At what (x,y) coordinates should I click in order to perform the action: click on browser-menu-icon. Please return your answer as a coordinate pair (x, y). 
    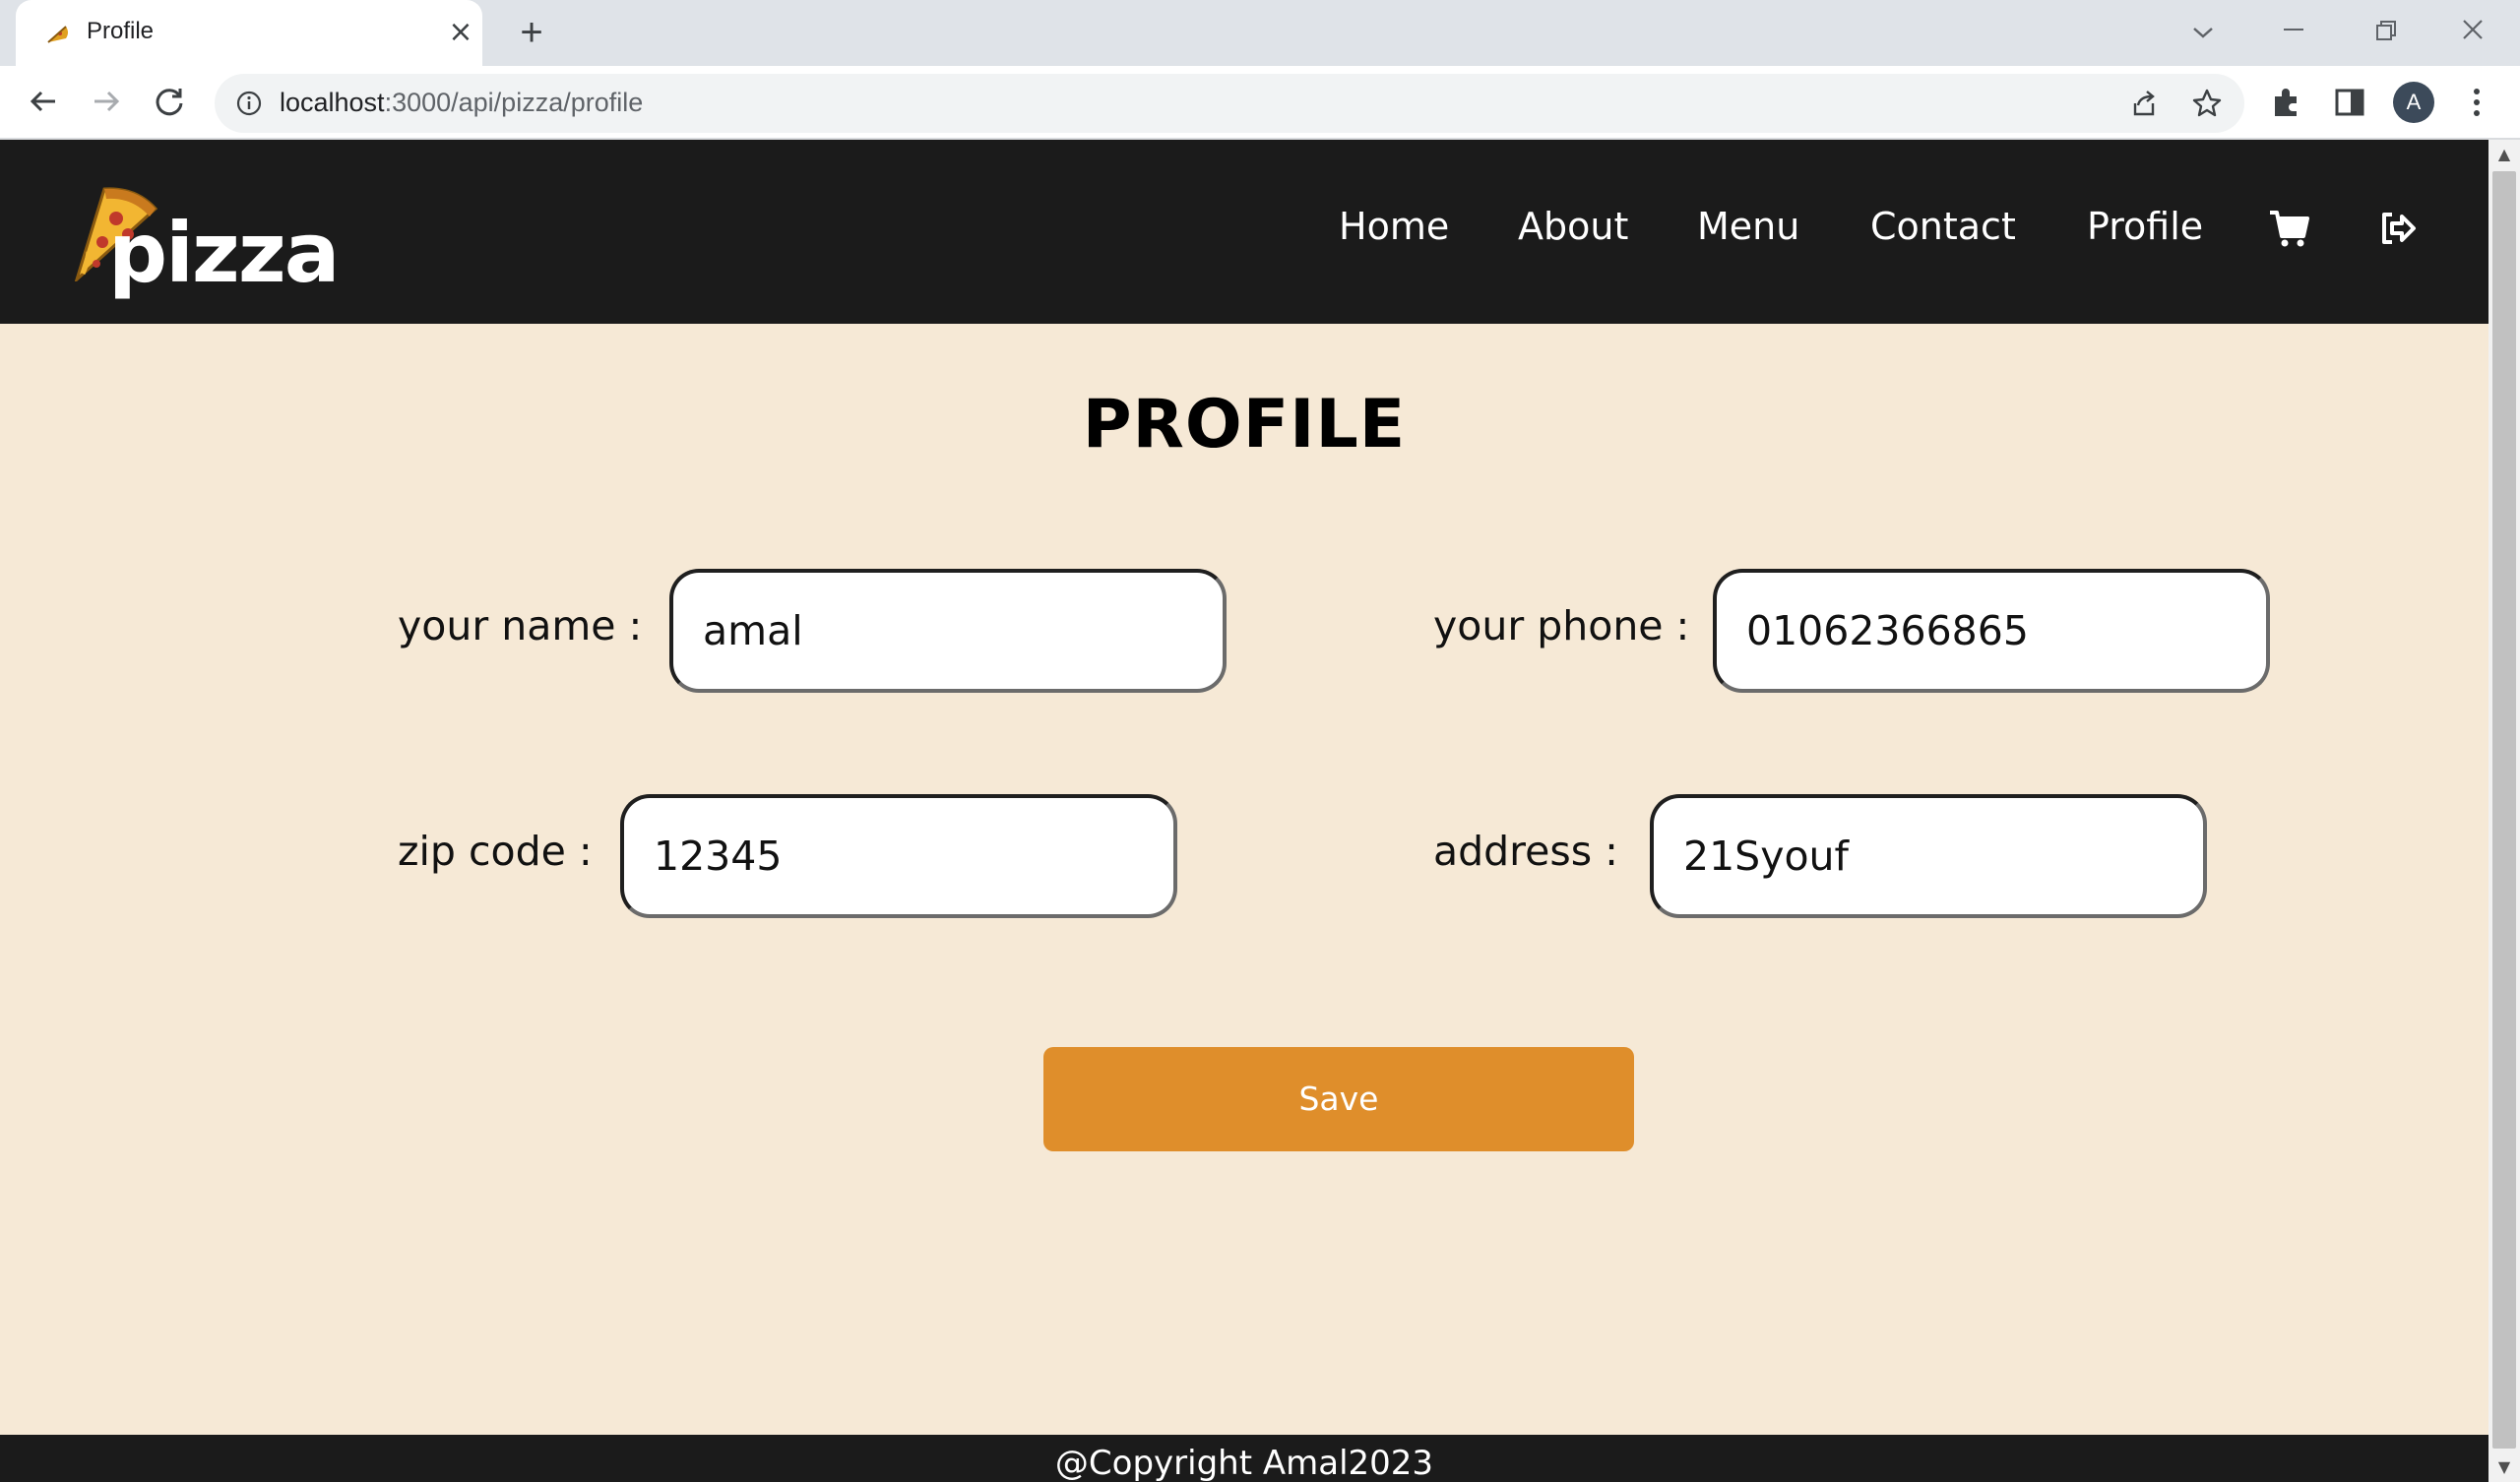
    Looking at the image, I should click on (2476, 102).